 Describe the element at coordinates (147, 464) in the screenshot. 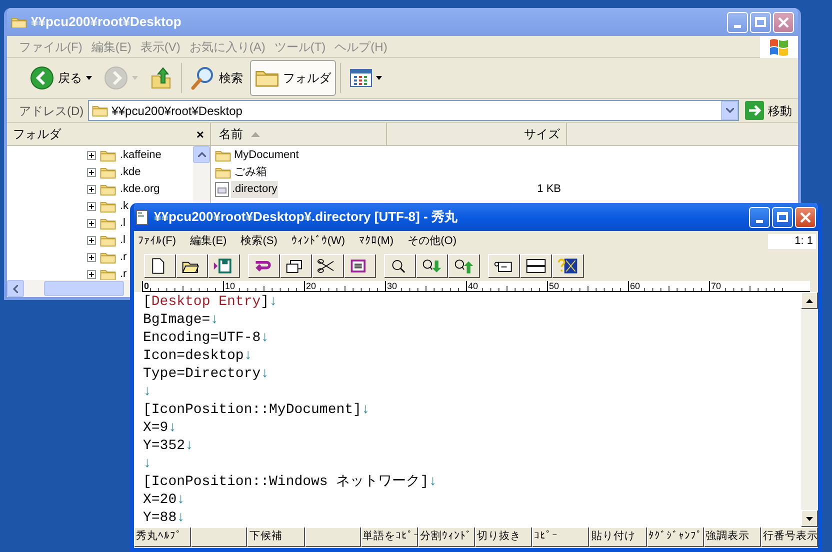

I see `text-line: ↓` at that location.